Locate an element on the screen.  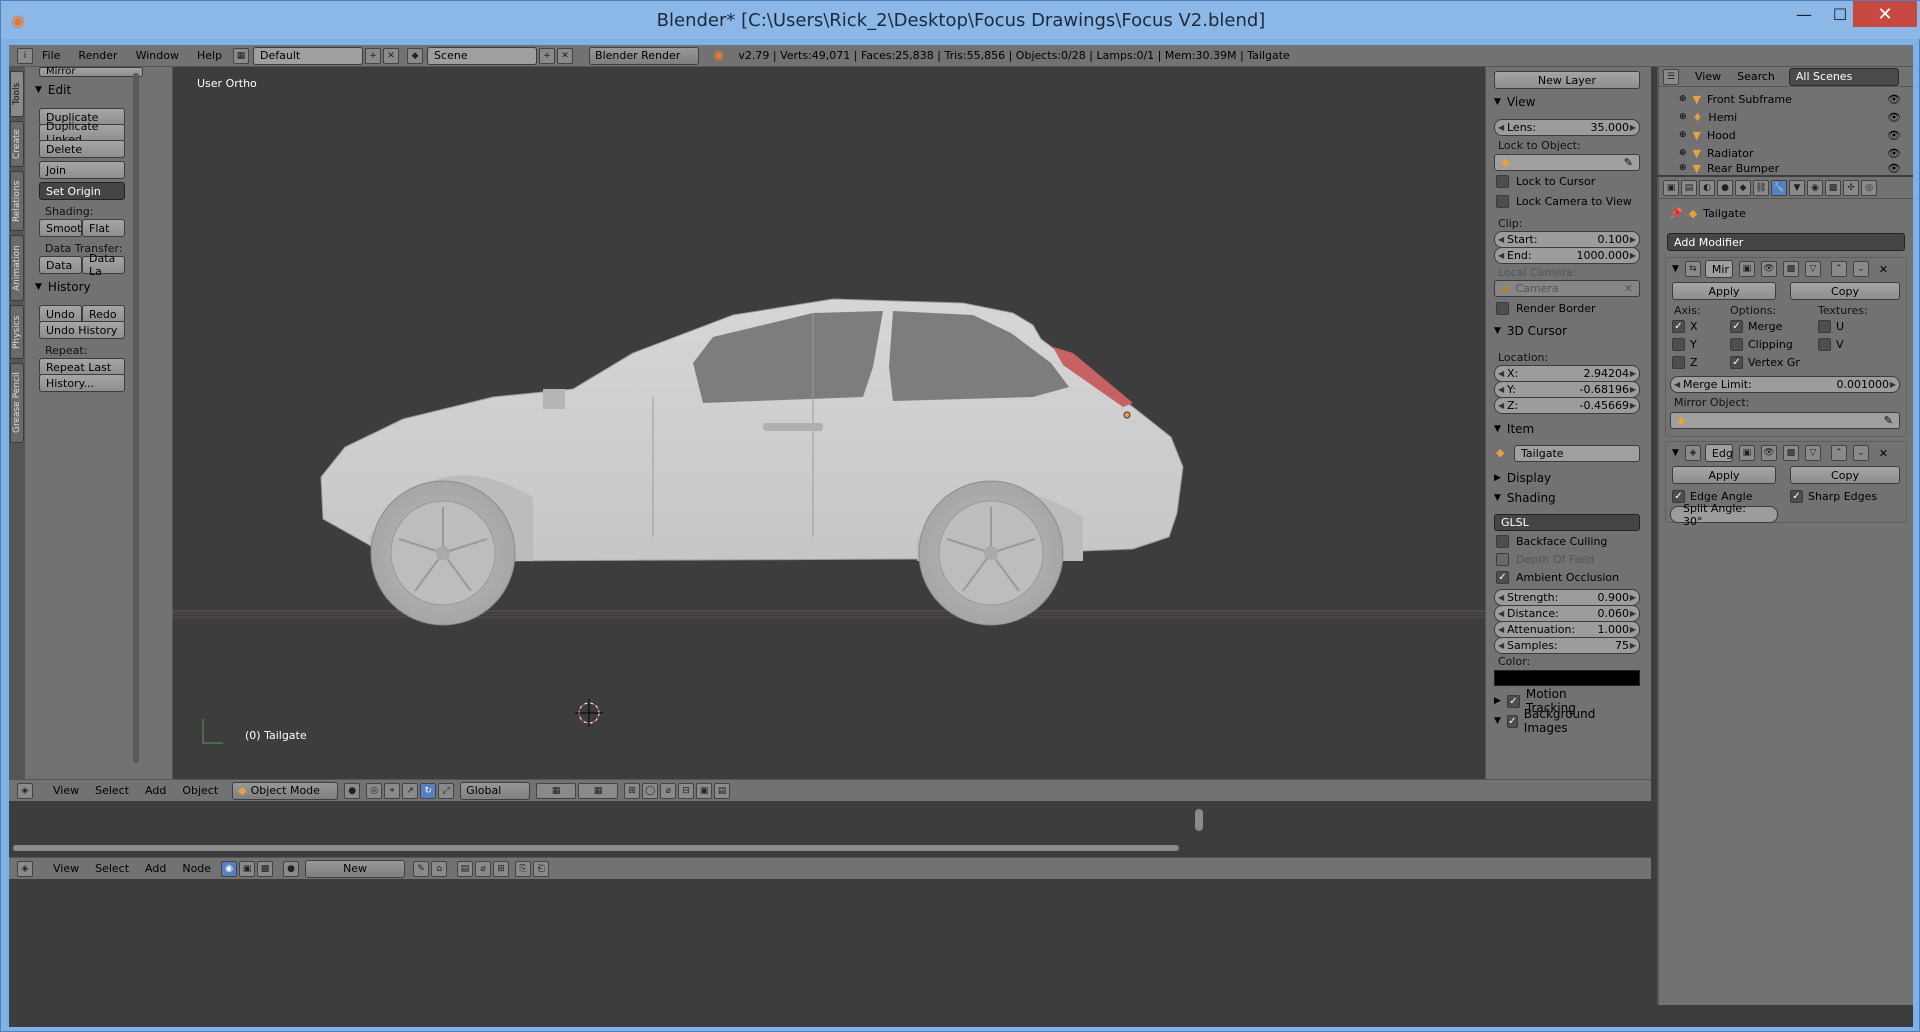
node-menu: Node is located at coordinates (196, 868).